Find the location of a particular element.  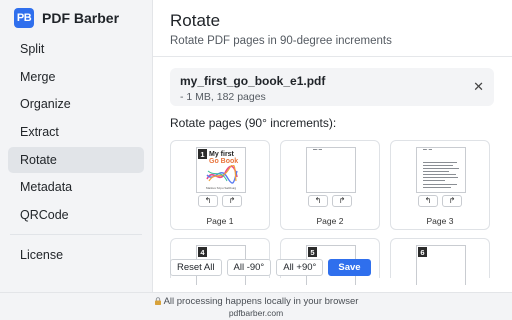

sidebar-item-label: Metadata is located at coordinates (46, 187).